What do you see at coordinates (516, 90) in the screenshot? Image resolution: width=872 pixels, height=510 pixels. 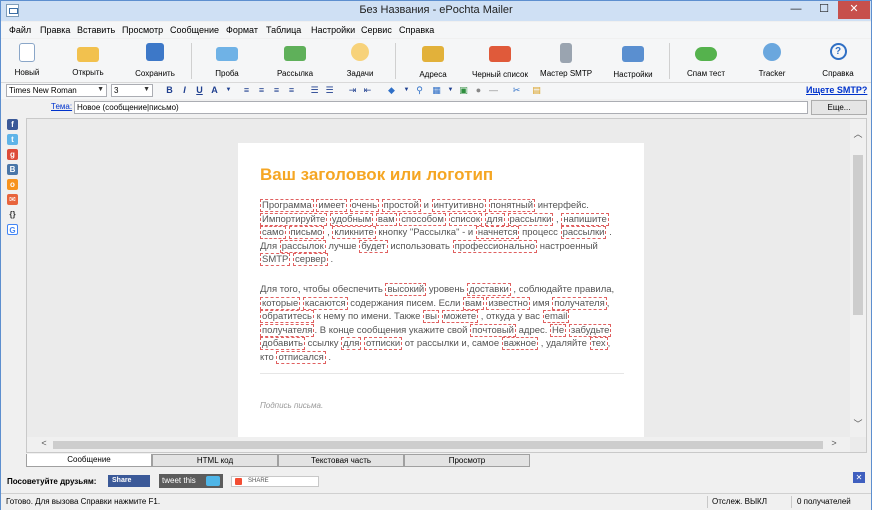 I see `clear-format-icon: ✂` at bounding box center [516, 90].